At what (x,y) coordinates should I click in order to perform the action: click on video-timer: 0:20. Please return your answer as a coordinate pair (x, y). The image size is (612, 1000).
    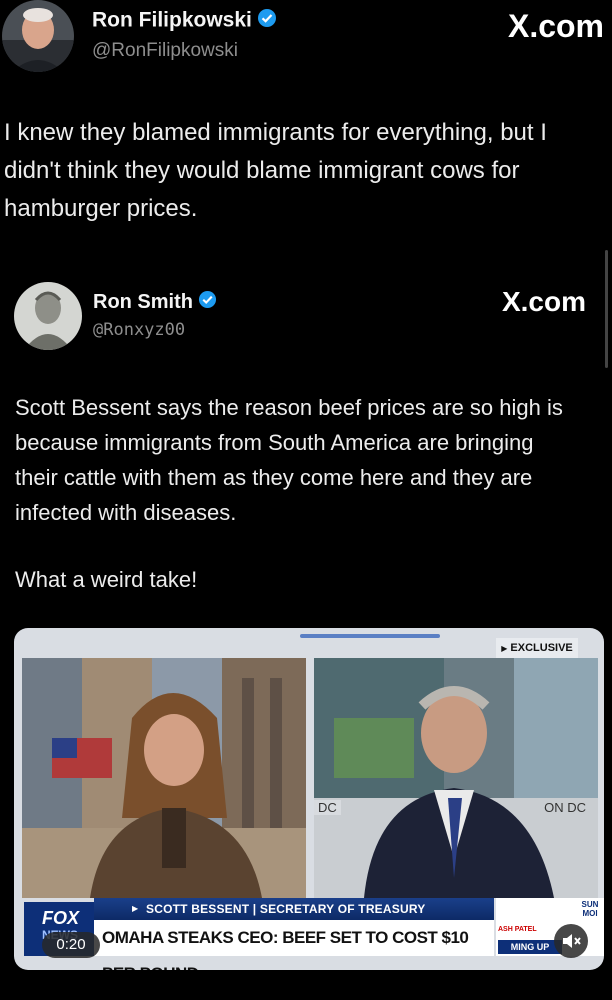
    Looking at the image, I should click on (71, 945).